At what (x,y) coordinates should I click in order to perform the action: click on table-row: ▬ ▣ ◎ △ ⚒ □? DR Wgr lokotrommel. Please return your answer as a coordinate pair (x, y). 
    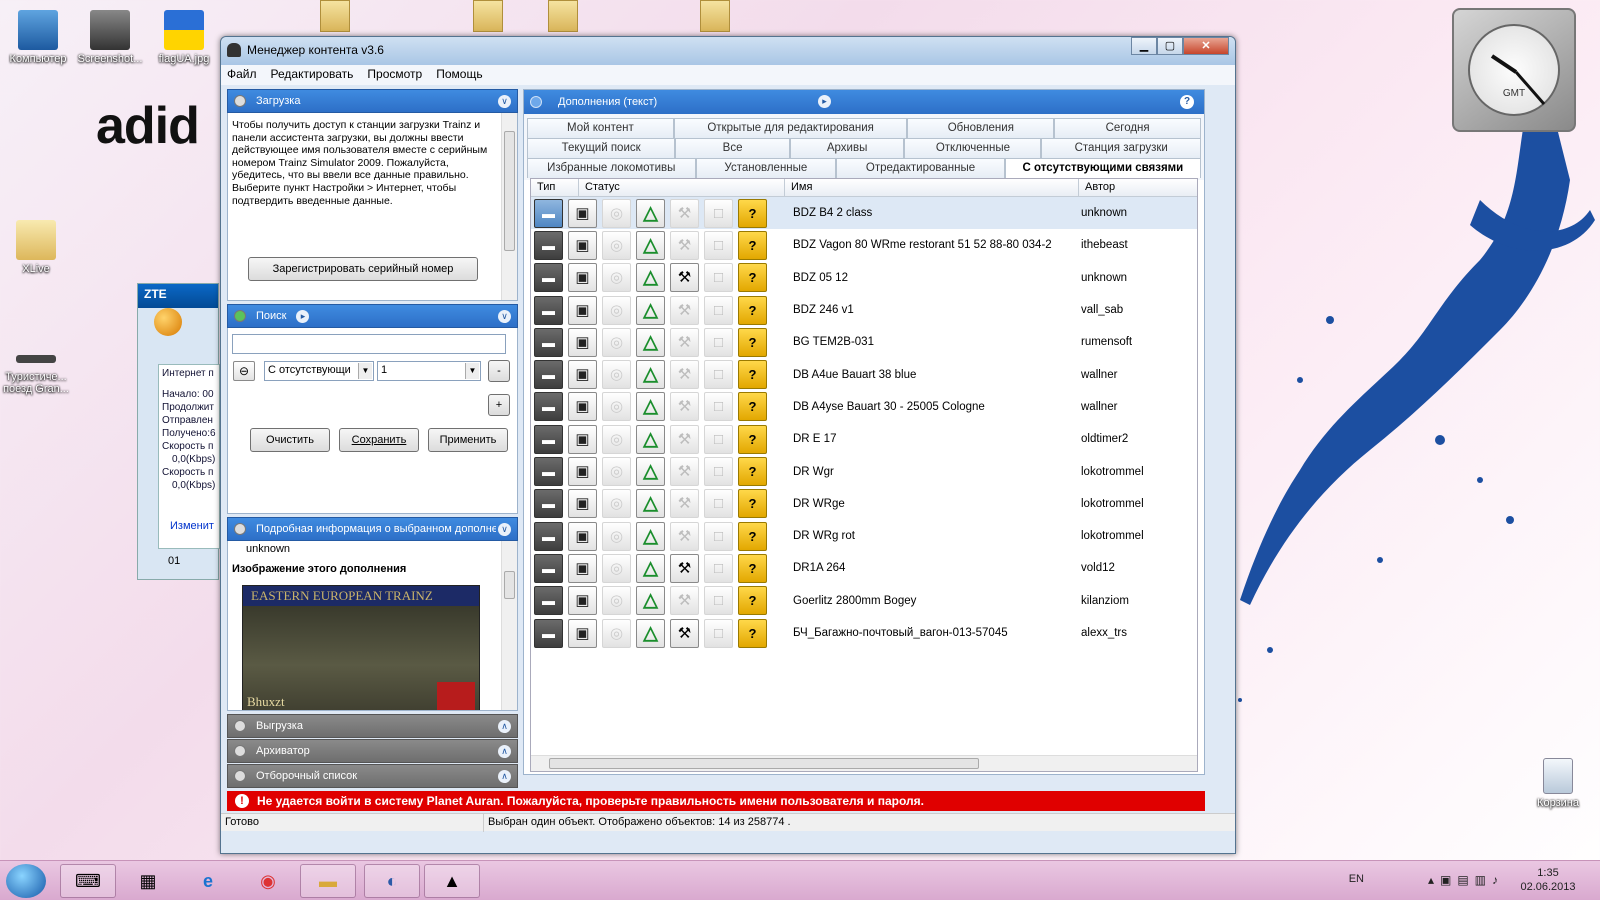
    Looking at the image, I should click on (864, 471).